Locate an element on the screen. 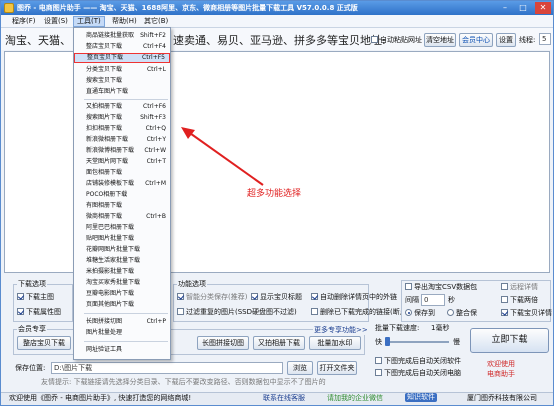  menu-item-tiantang: 天堂图片网下载 Ctrl+T is located at coordinates (122, 162).